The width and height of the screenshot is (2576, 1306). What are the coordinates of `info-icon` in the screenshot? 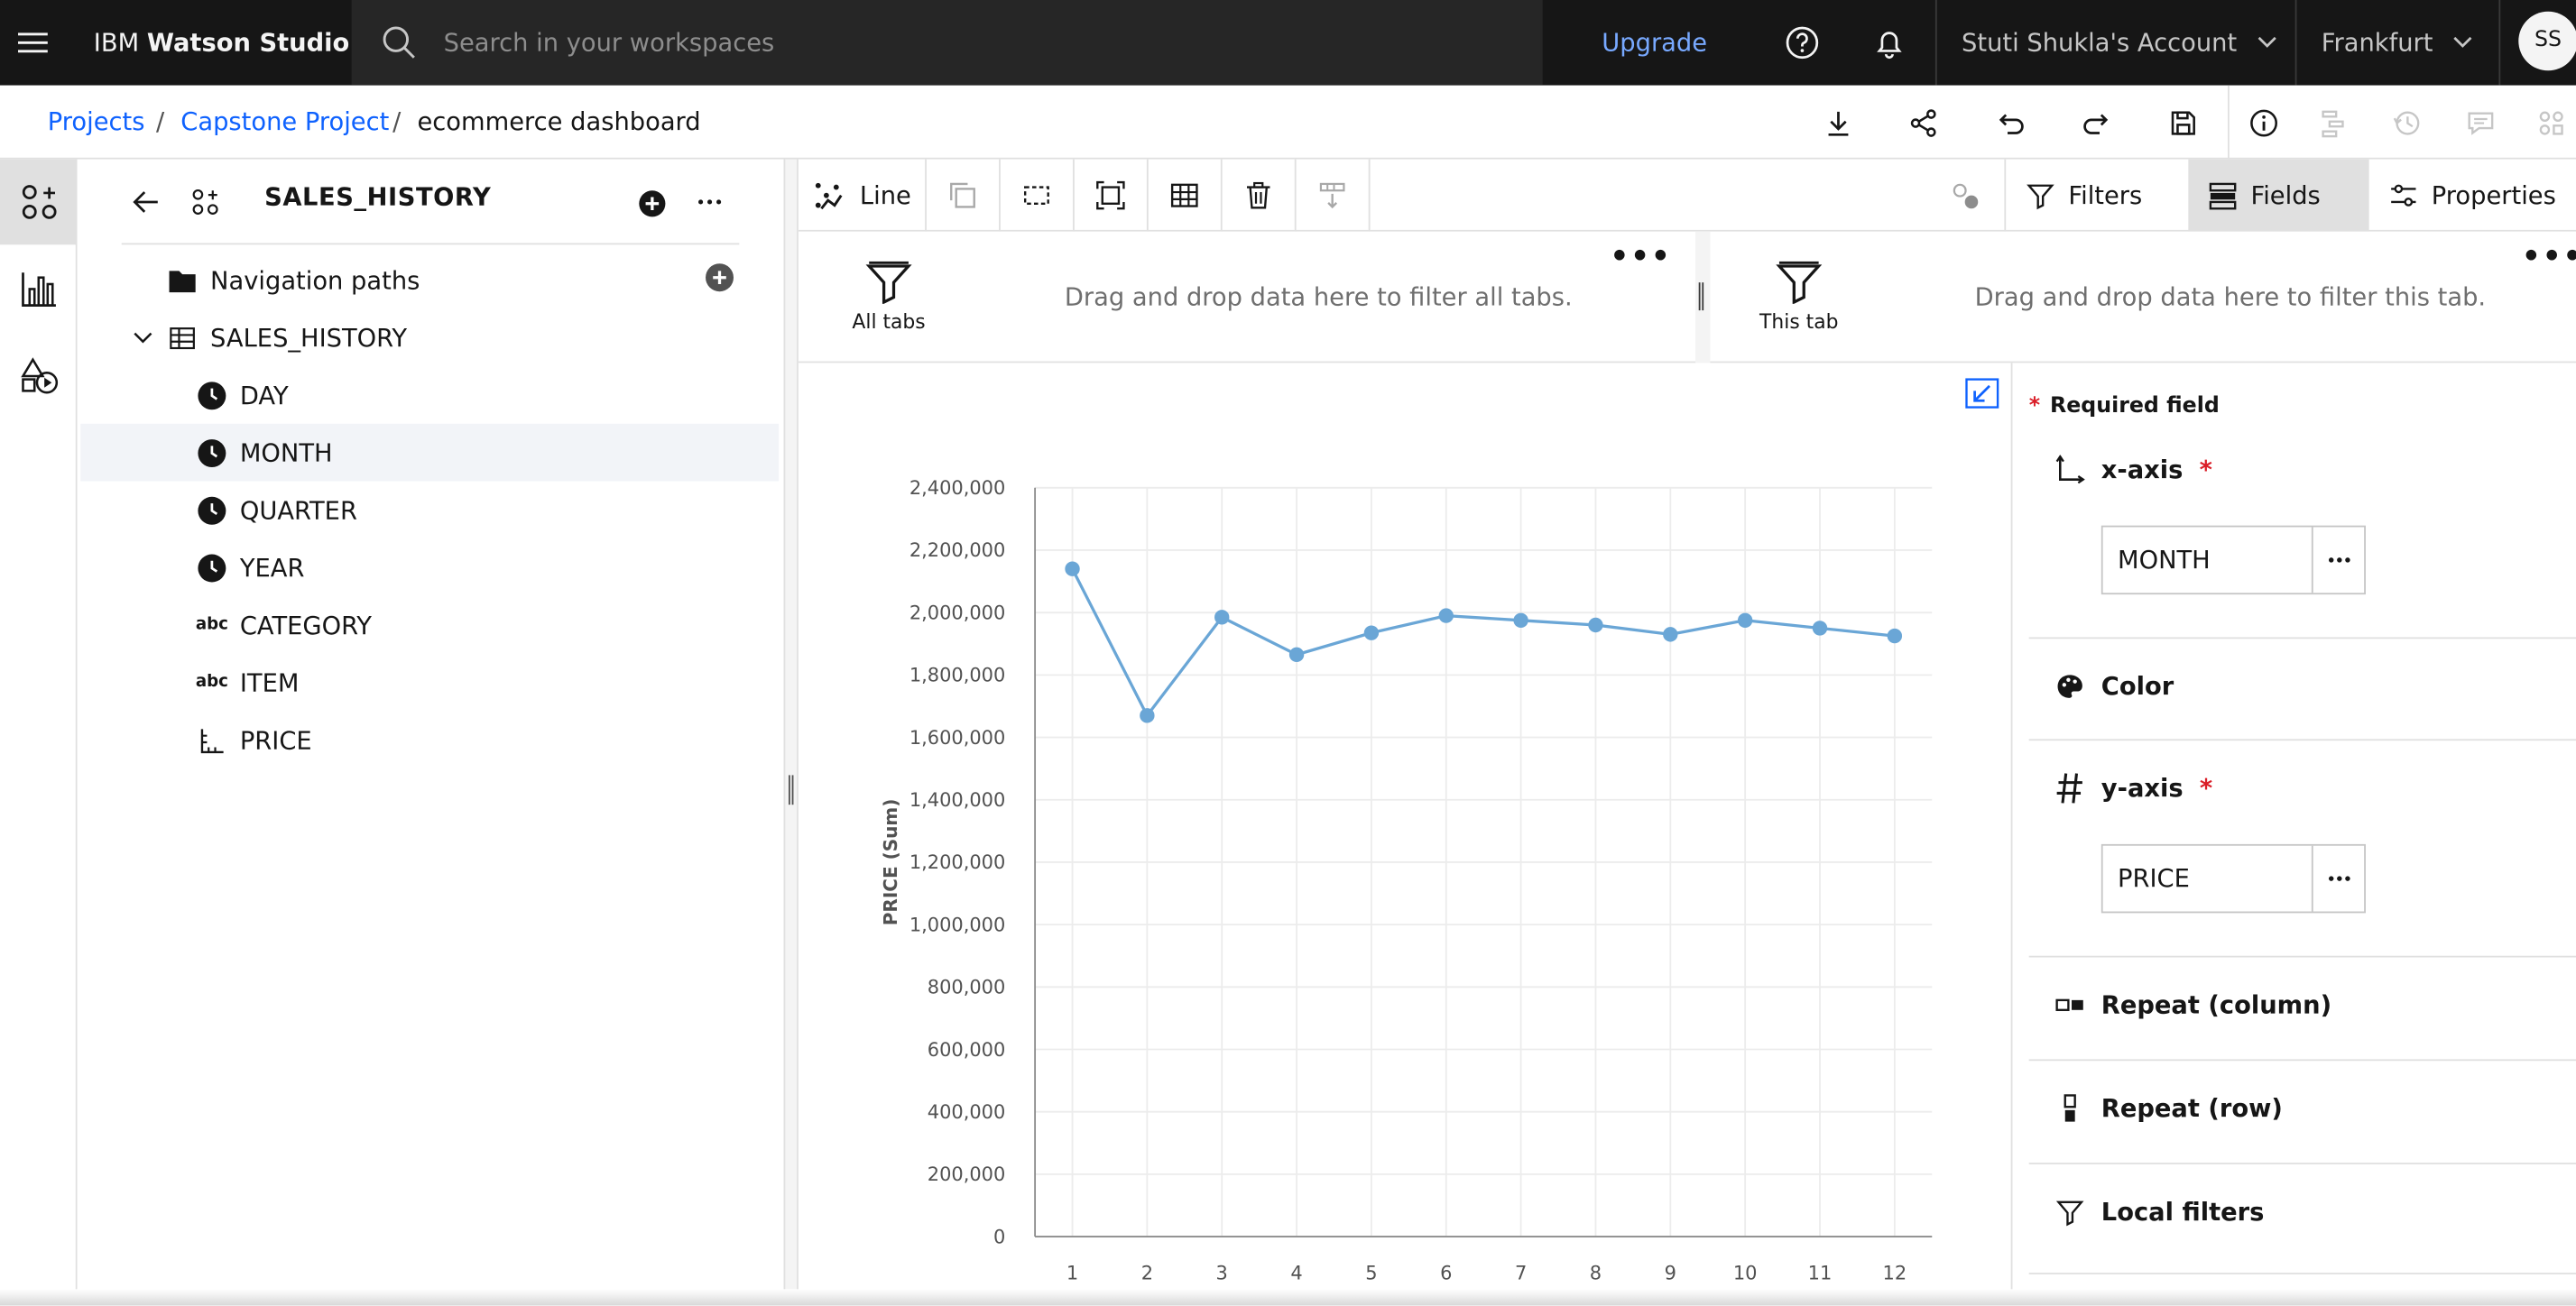 It's located at (2264, 123).